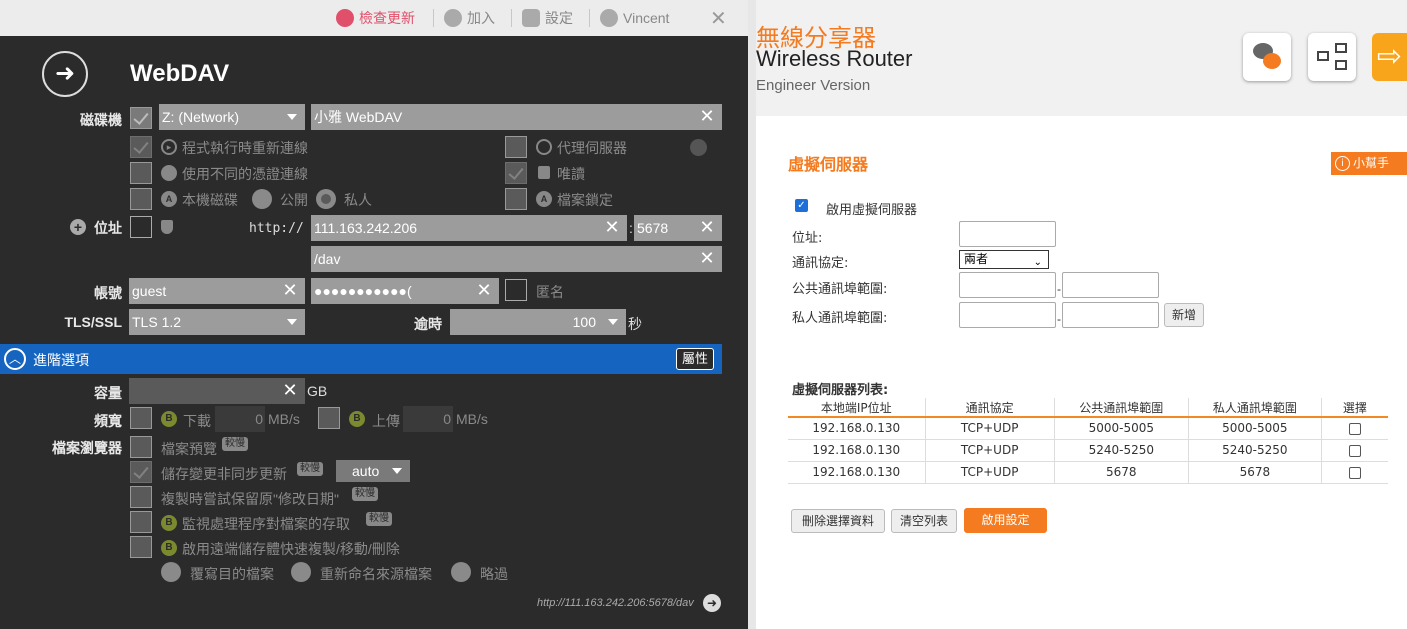 The width and height of the screenshot is (1407, 629). I want to click on gear-icon, so click(698, 147).